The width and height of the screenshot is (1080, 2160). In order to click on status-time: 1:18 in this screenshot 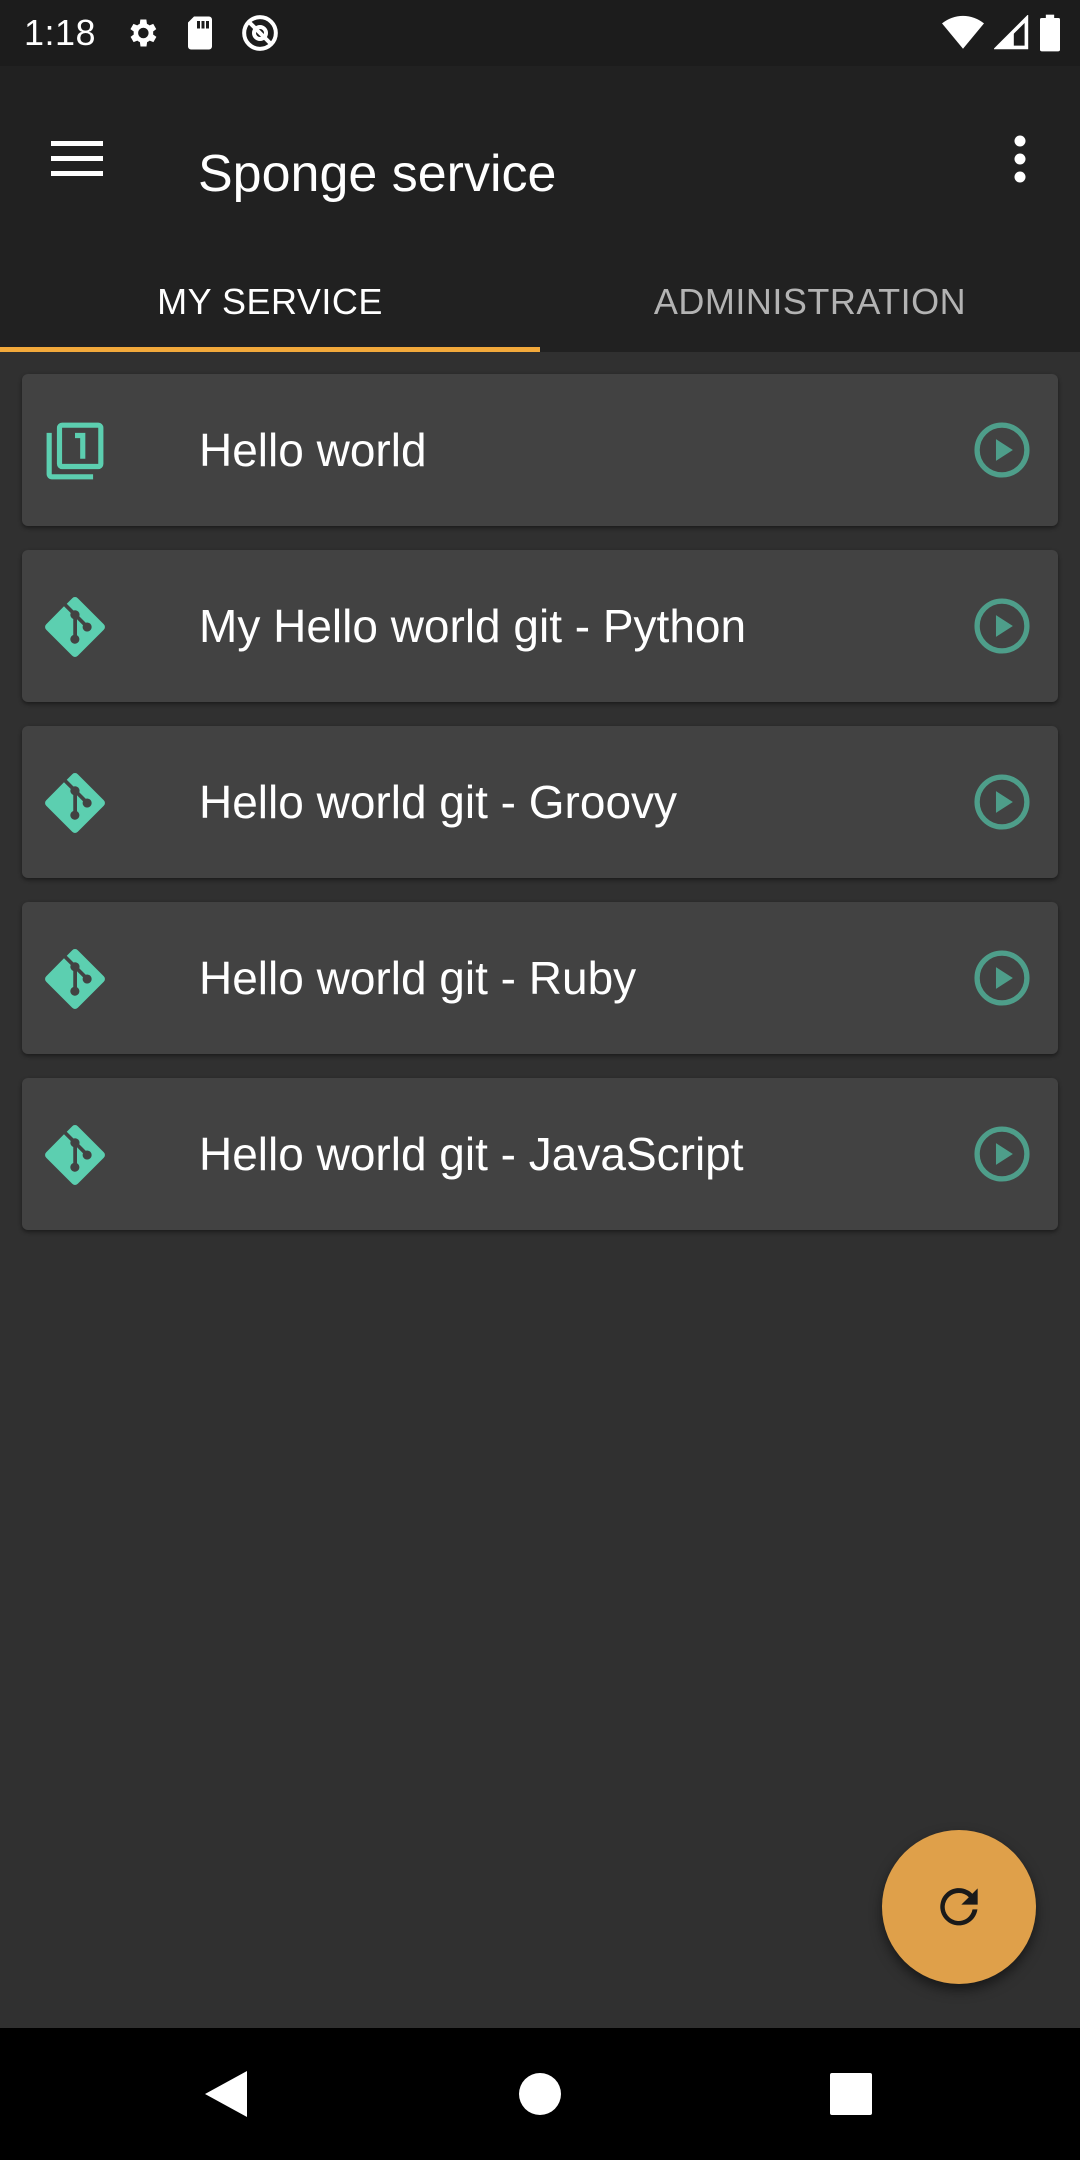, I will do `click(60, 32)`.